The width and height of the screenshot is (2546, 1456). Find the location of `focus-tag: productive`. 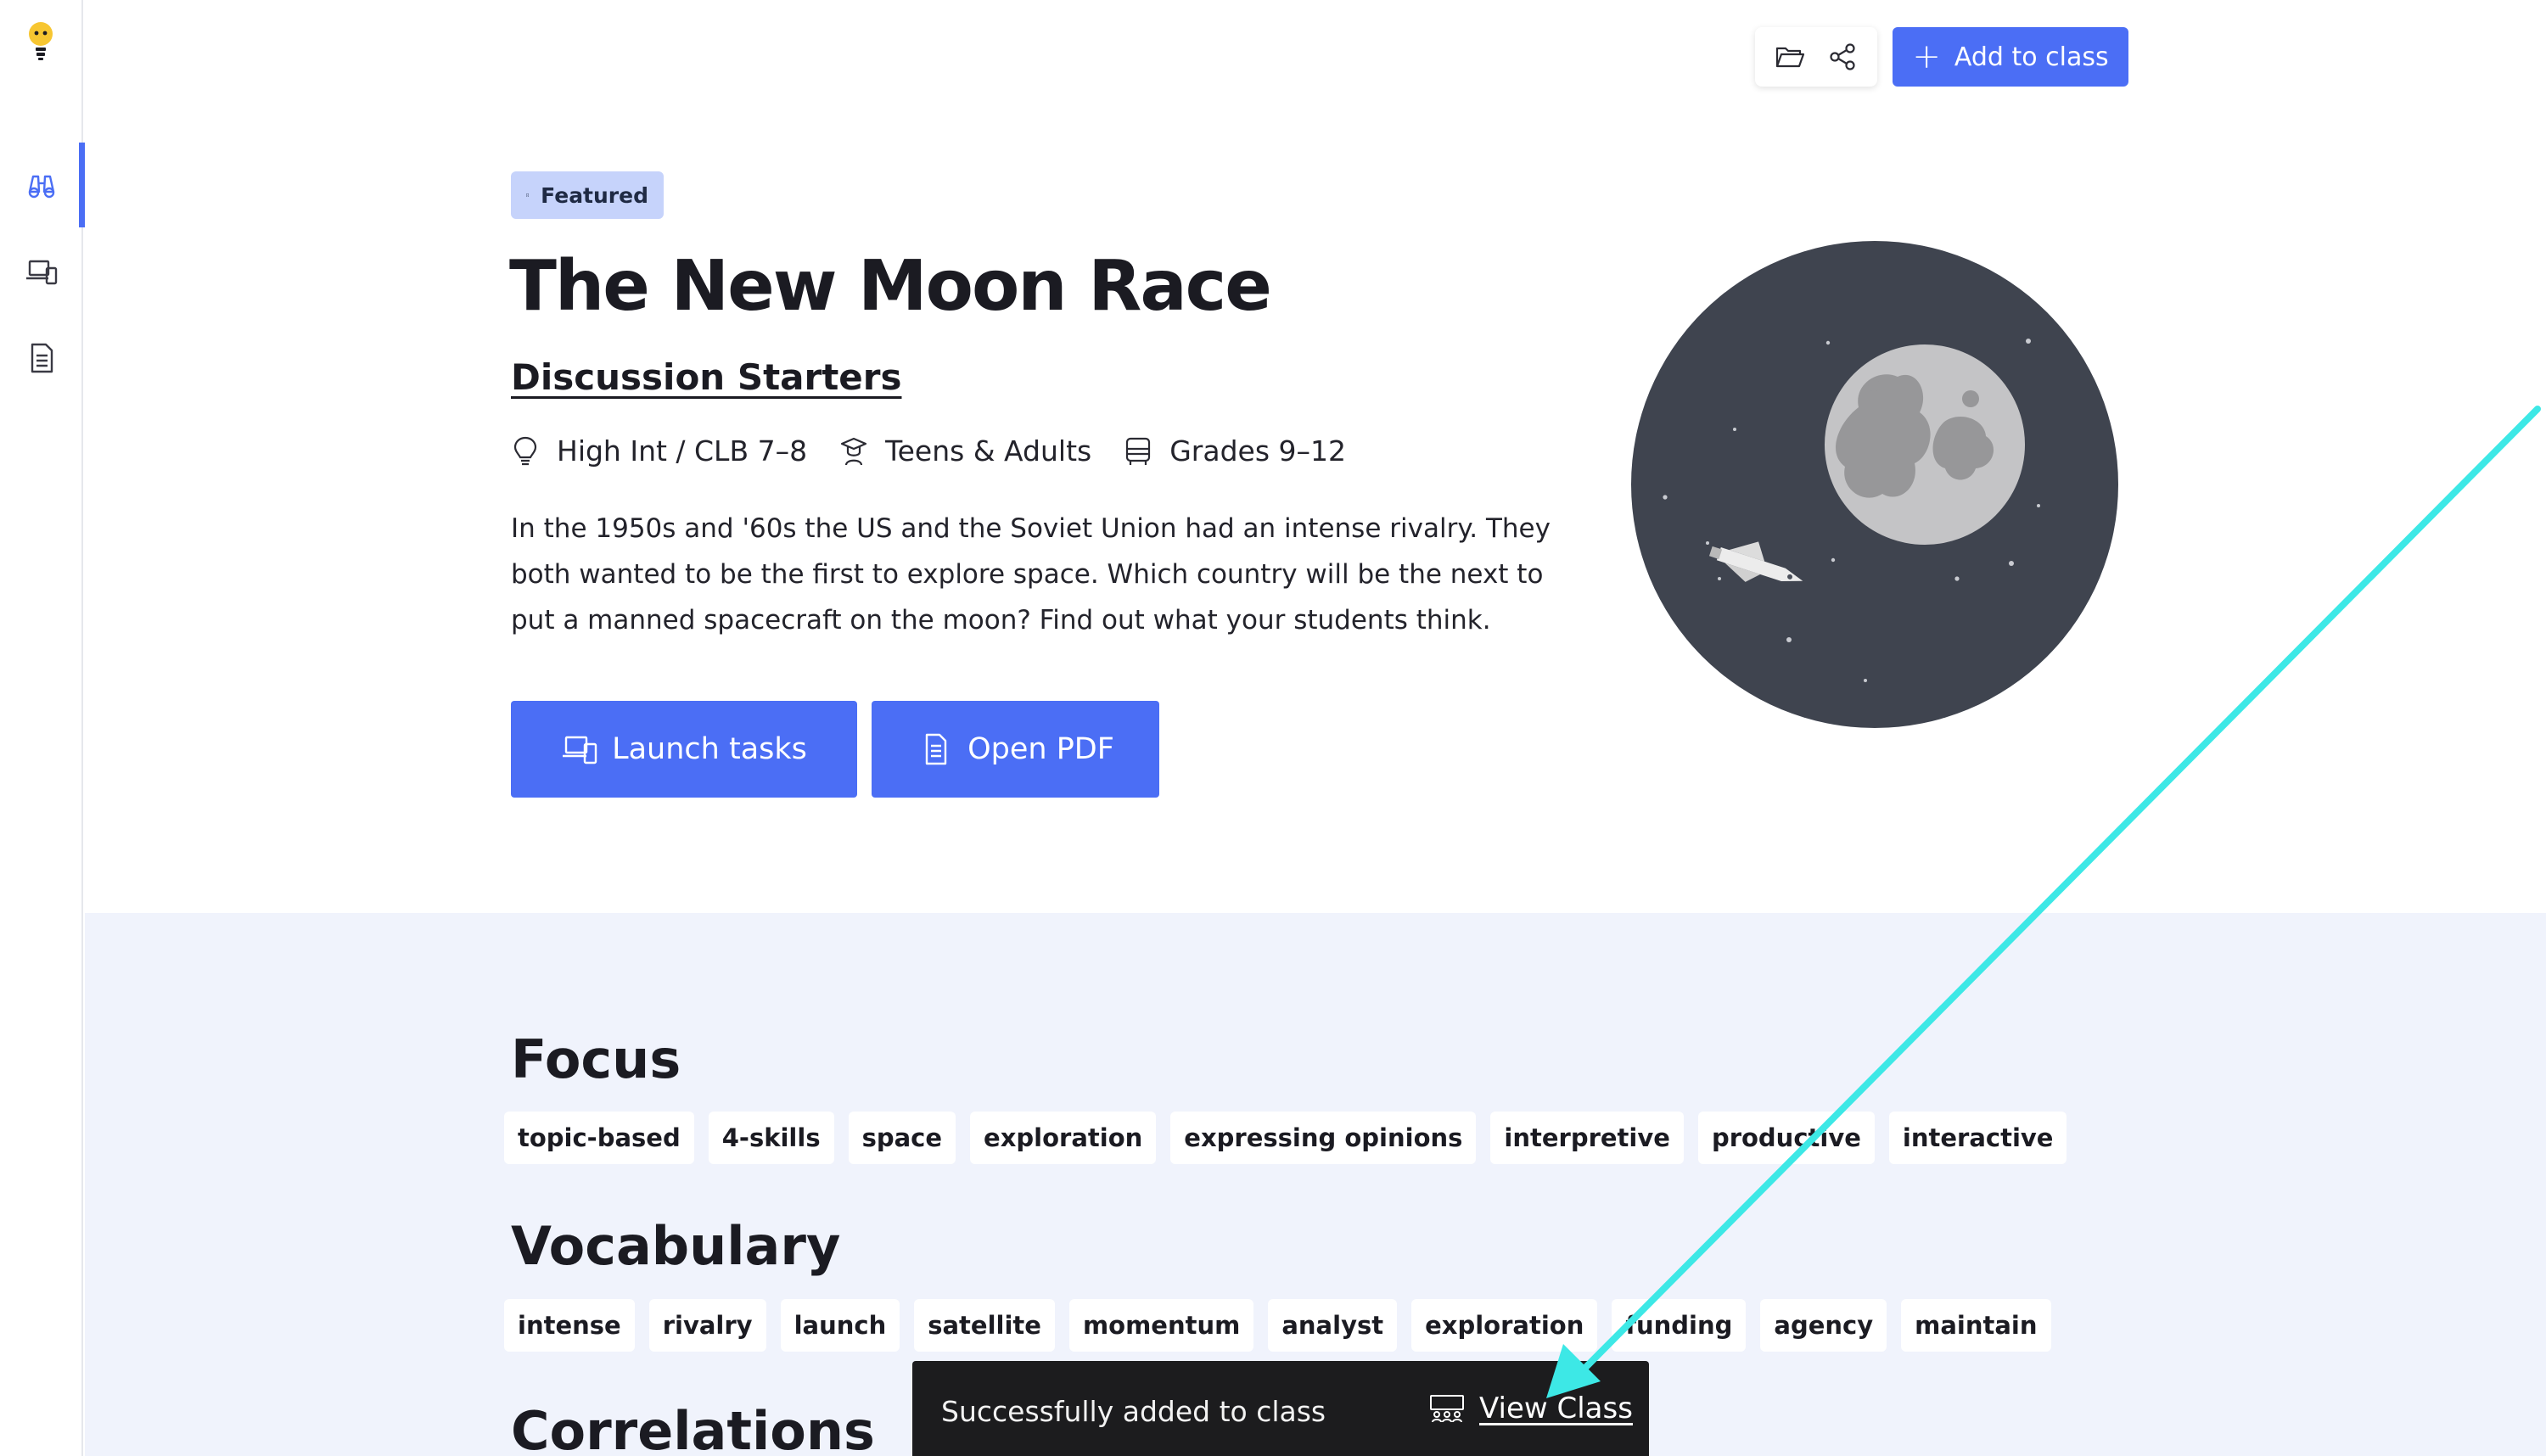

focus-tag: productive is located at coordinates (1786, 1138).